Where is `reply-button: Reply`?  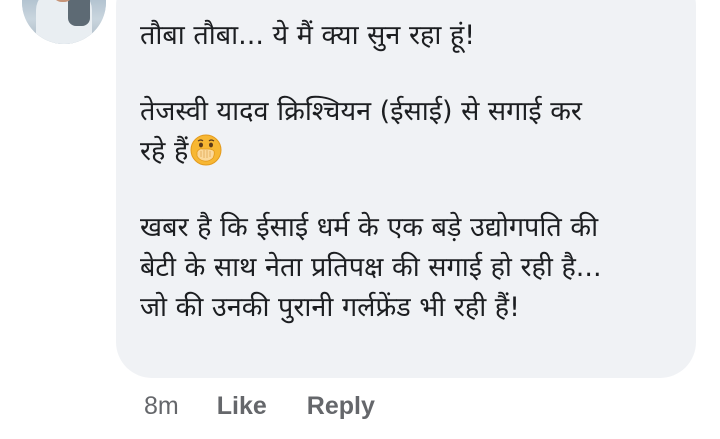
reply-button: Reply is located at coordinates (341, 406).